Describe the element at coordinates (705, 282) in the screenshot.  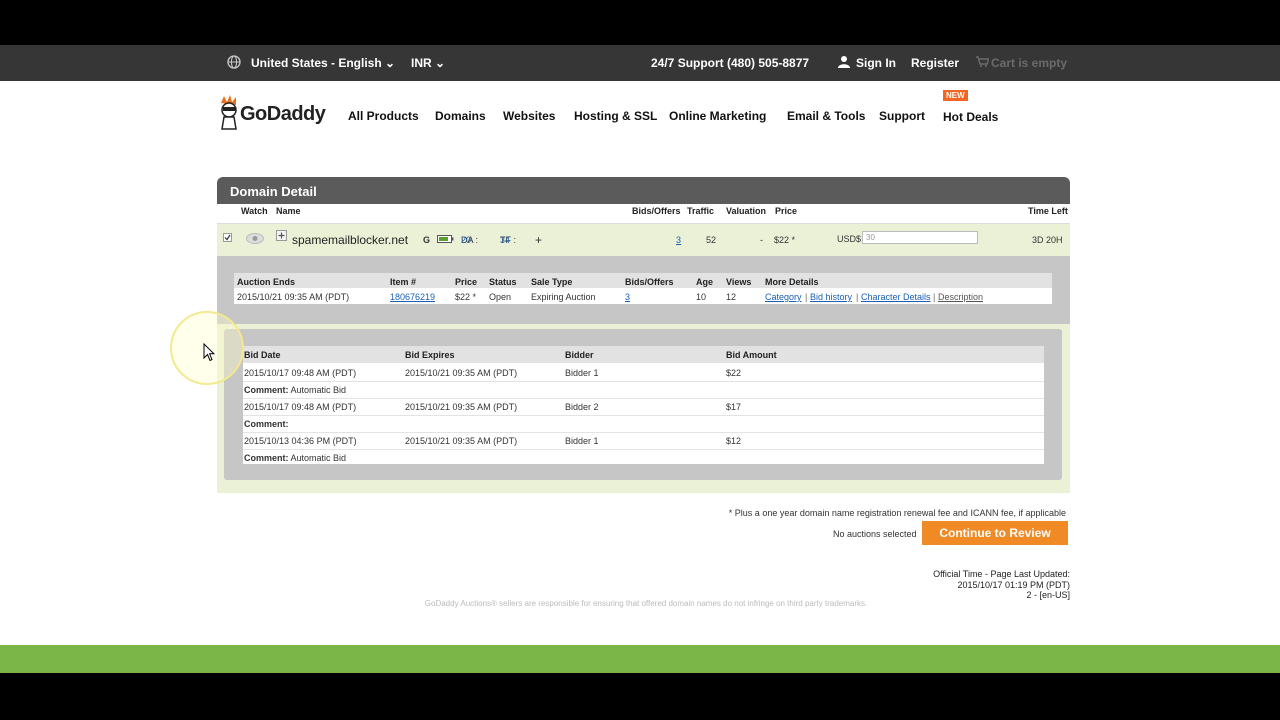
I see `auction-col-age: Age` at that location.